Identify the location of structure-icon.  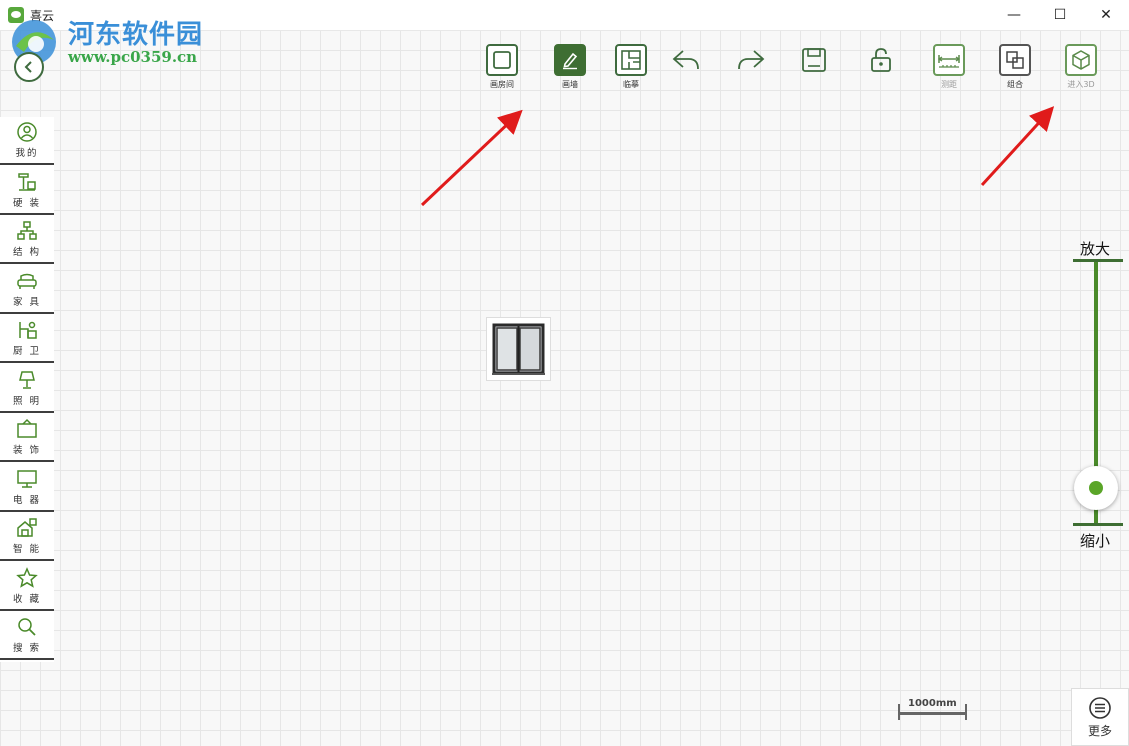
(27, 230).